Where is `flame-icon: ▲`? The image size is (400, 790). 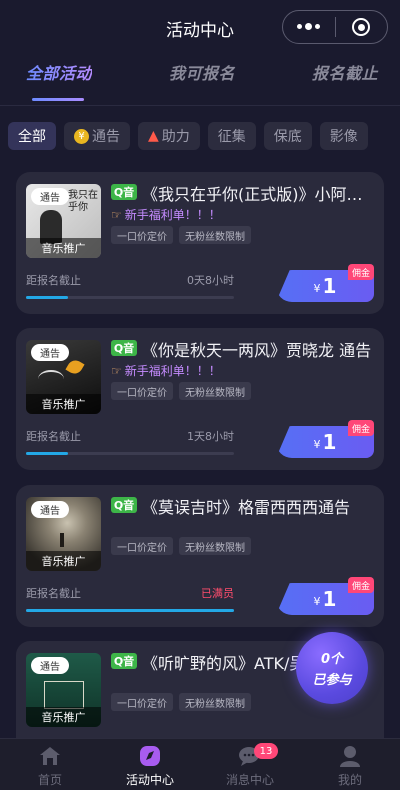 flame-icon: ▲ is located at coordinates (153, 136).